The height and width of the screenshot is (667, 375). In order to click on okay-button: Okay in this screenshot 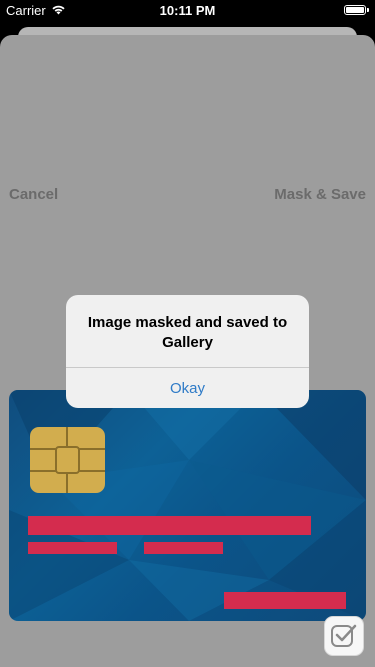, I will do `click(187, 388)`.